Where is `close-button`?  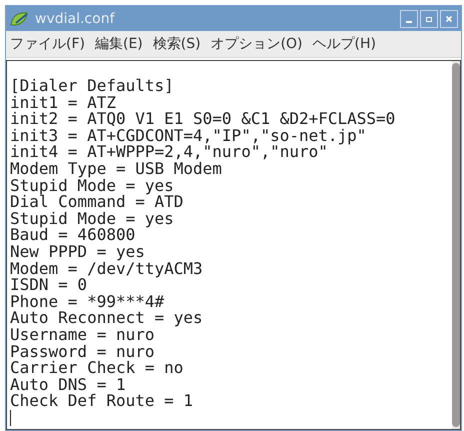 close-button is located at coordinates (449, 19).